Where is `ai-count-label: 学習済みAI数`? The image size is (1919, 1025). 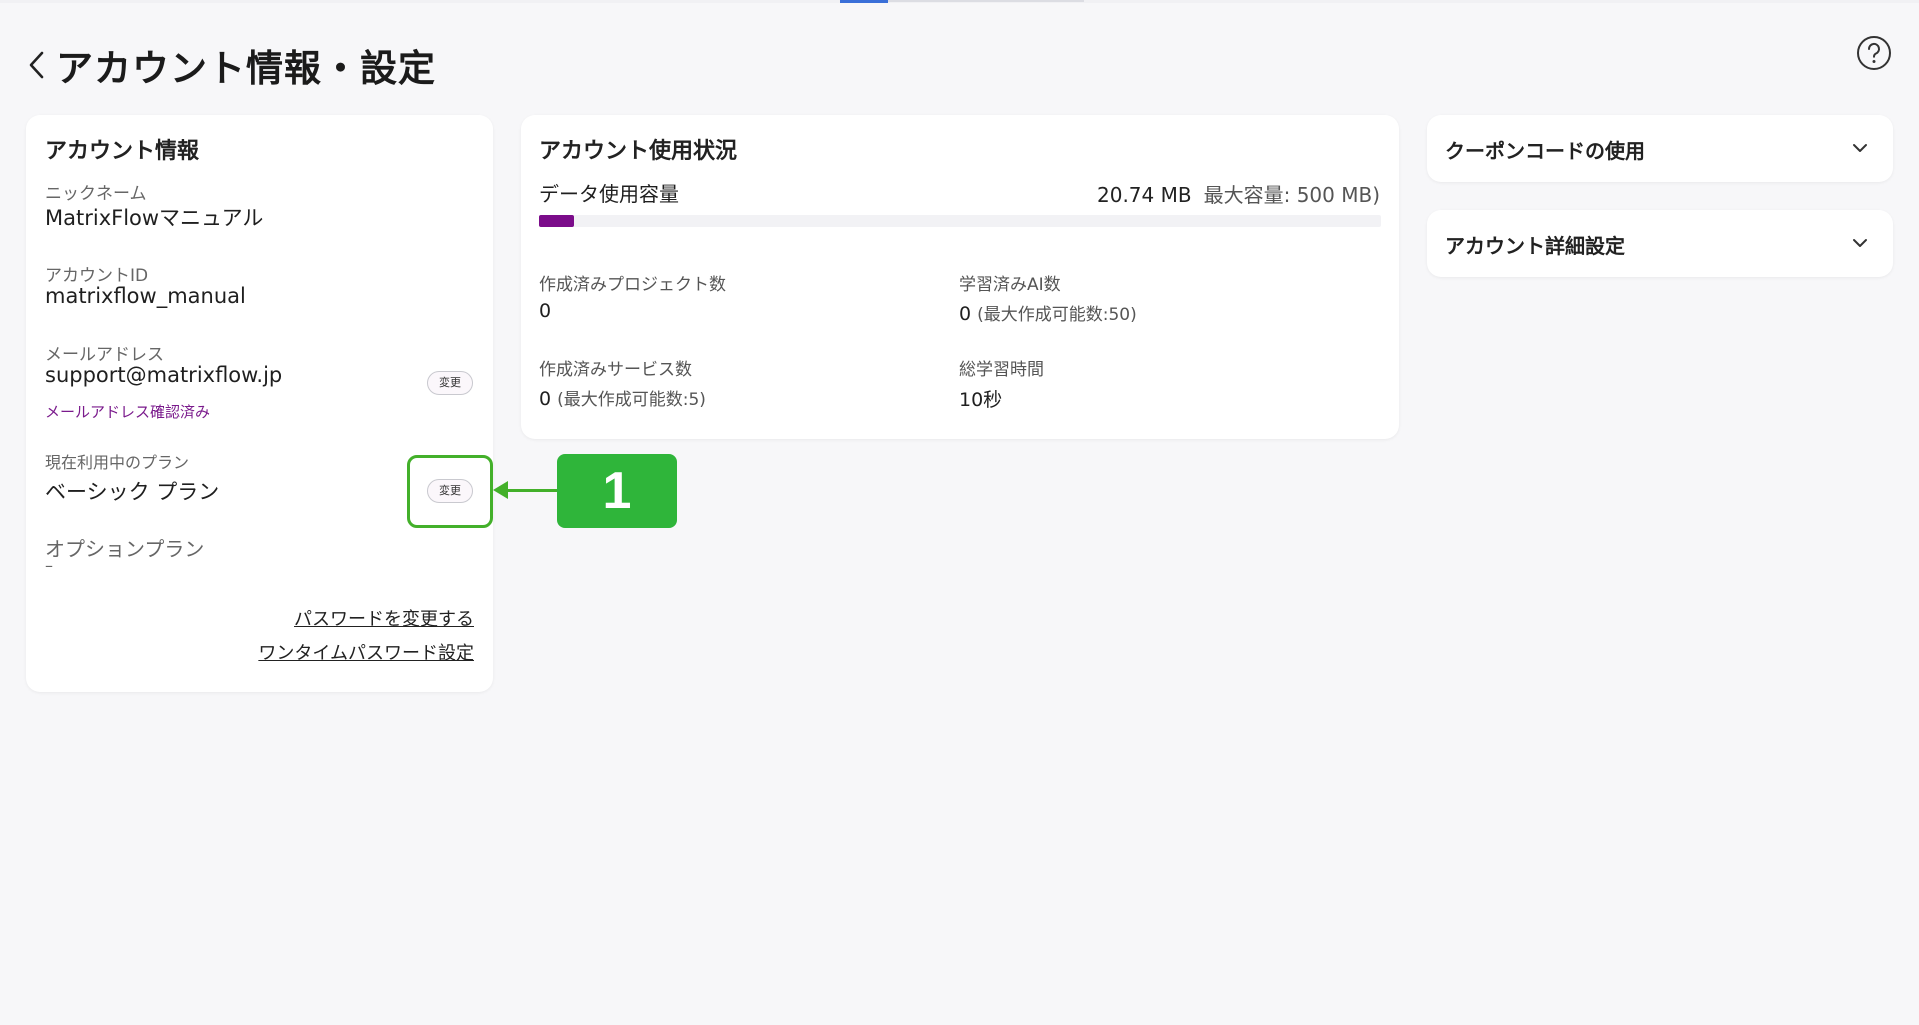 ai-count-label: 学習済みAI数 is located at coordinates (1010, 285).